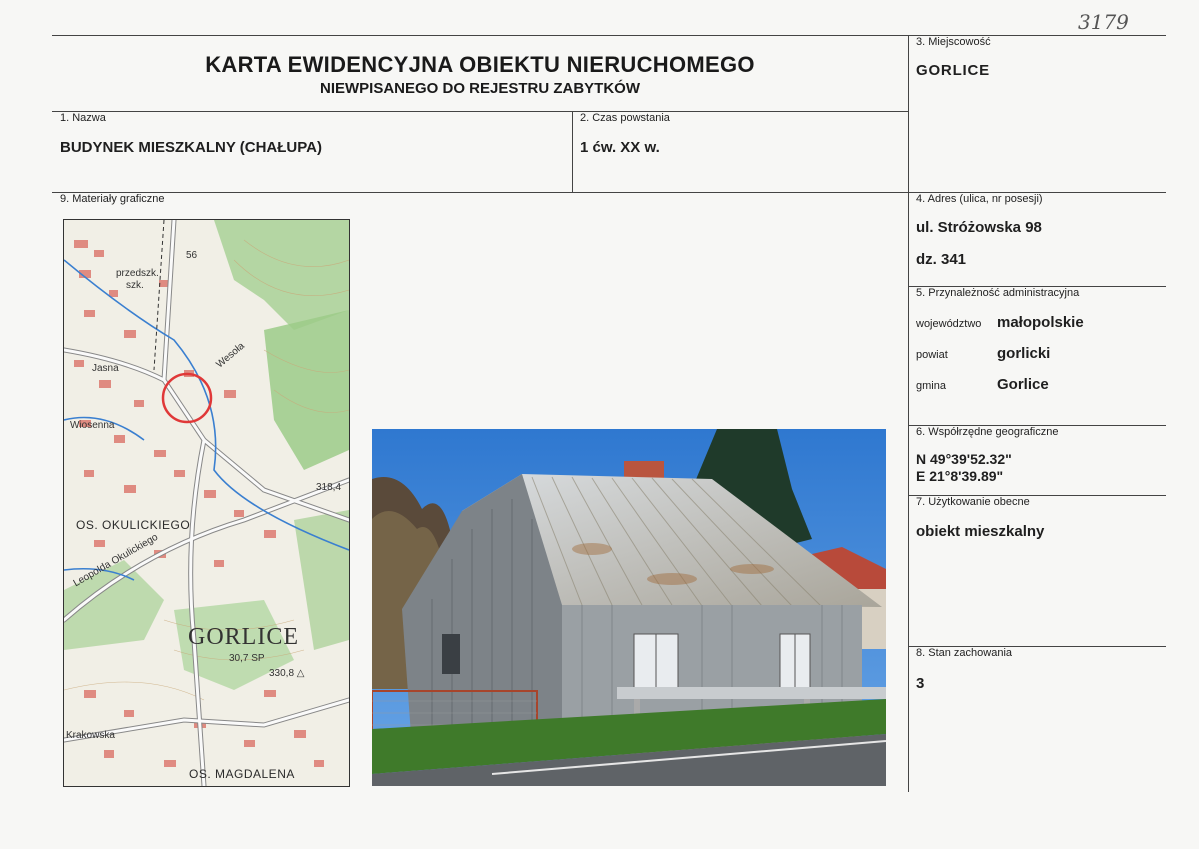 The height and width of the screenshot is (849, 1199). What do you see at coordinates (242, 774) in the screenshot?
I see `map-label-magdalena: OS. MAGDALENA` at bounding box center [242, 774].